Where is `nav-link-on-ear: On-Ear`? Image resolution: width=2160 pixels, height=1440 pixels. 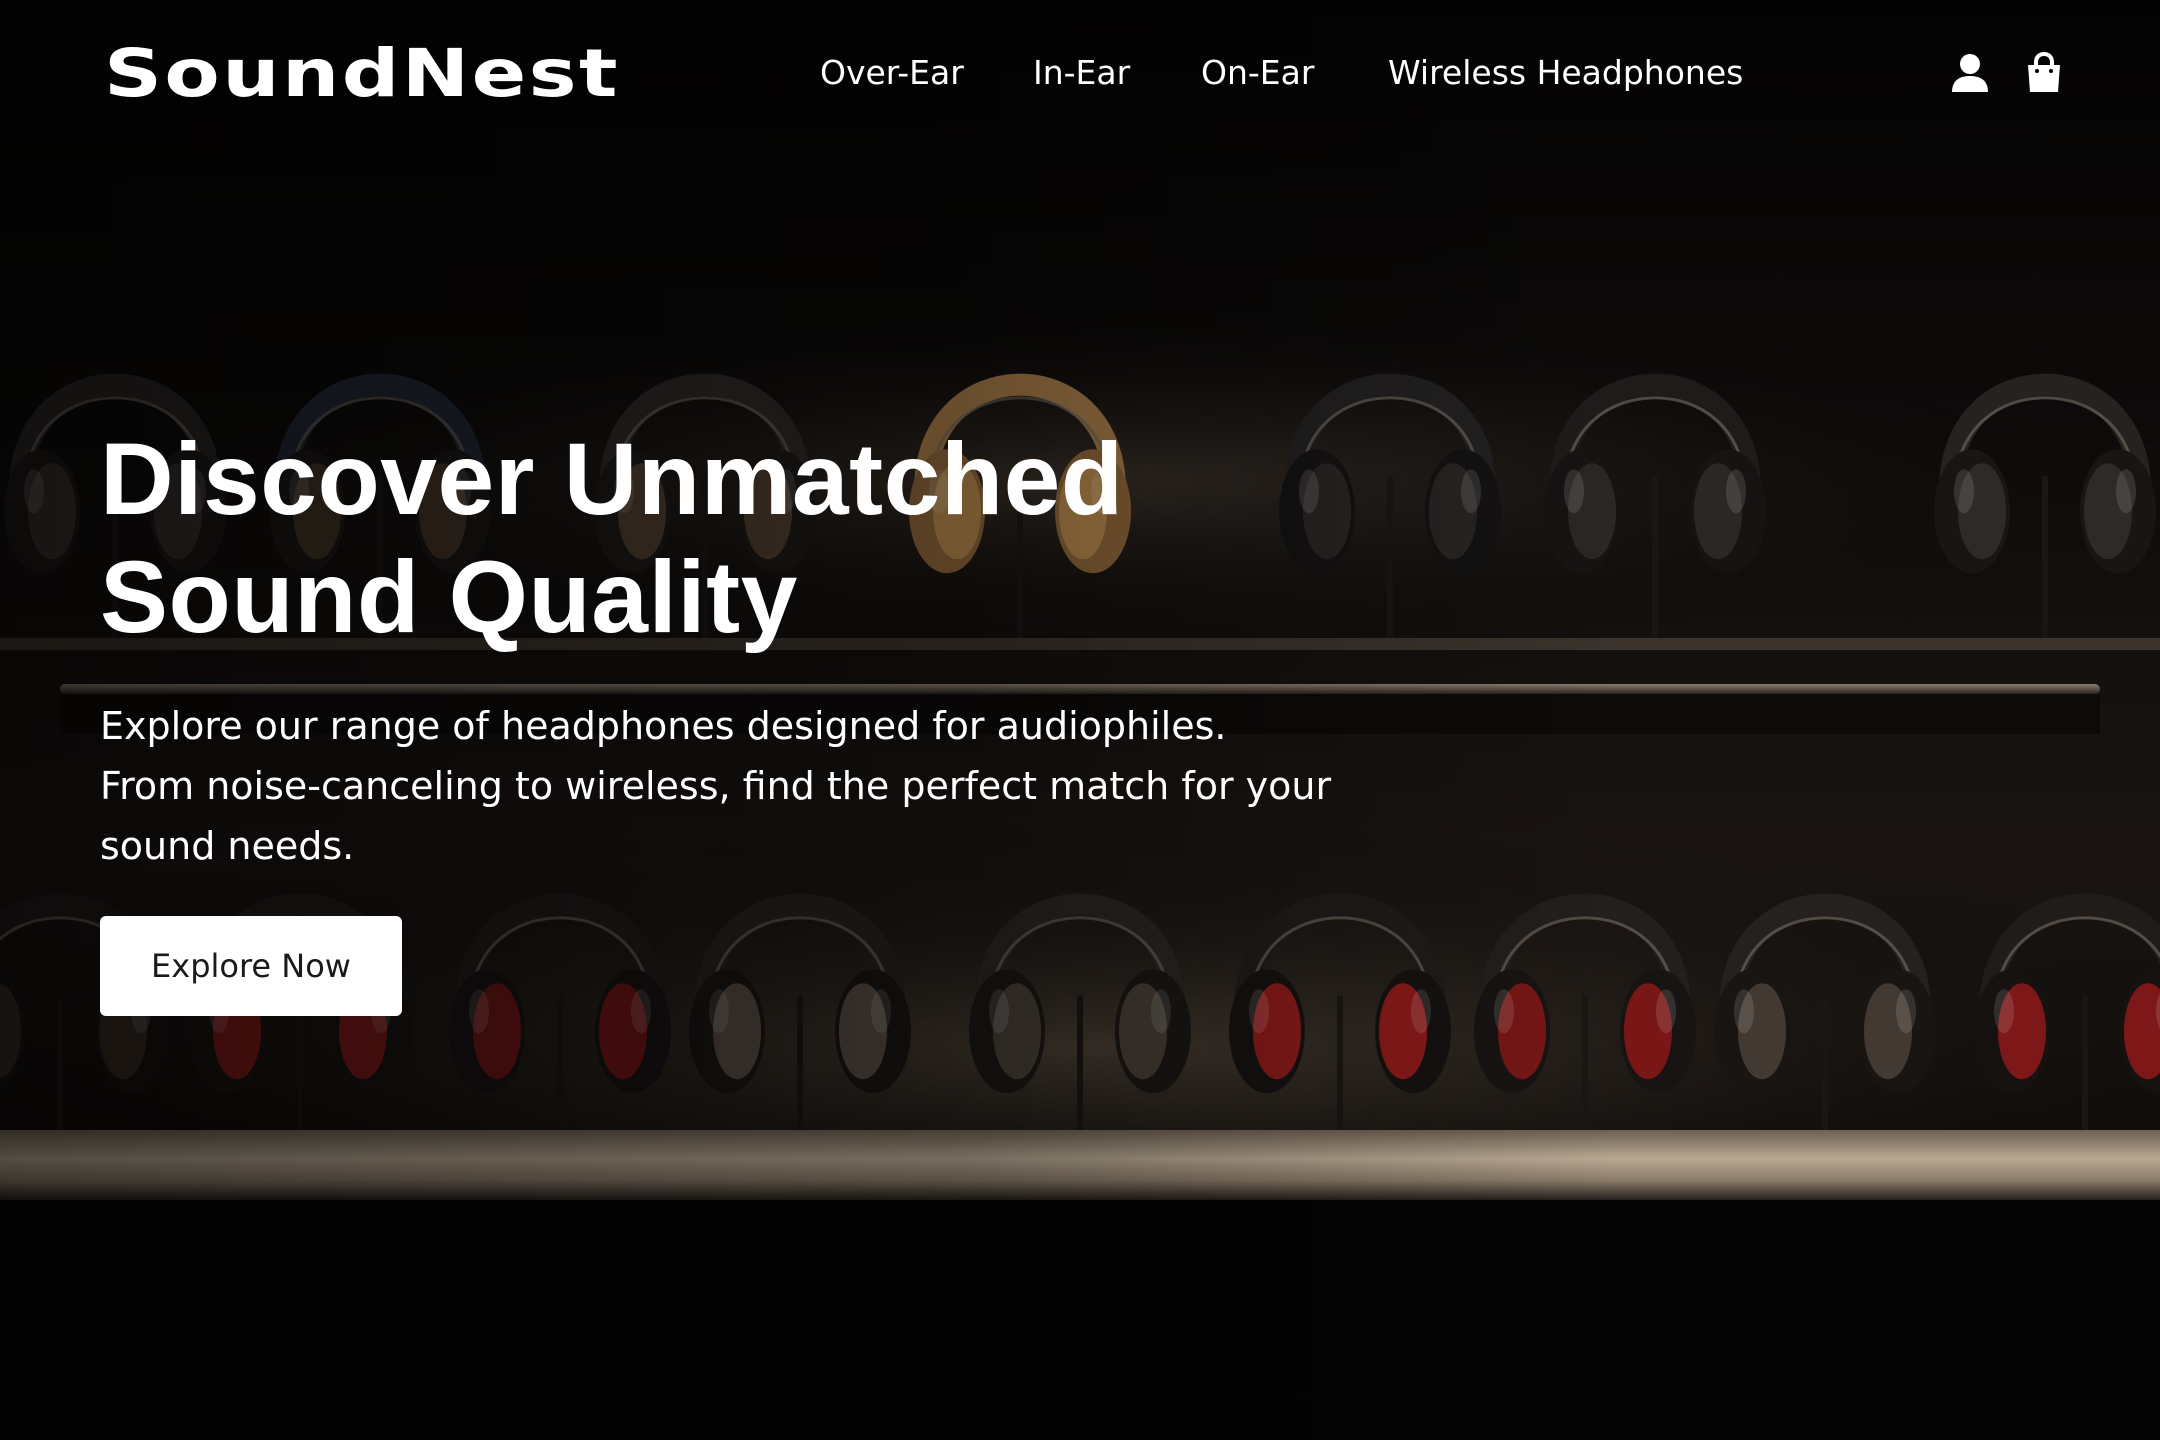 nav-link-on-ear: On-Ear is located at coordinates (1257, 73).